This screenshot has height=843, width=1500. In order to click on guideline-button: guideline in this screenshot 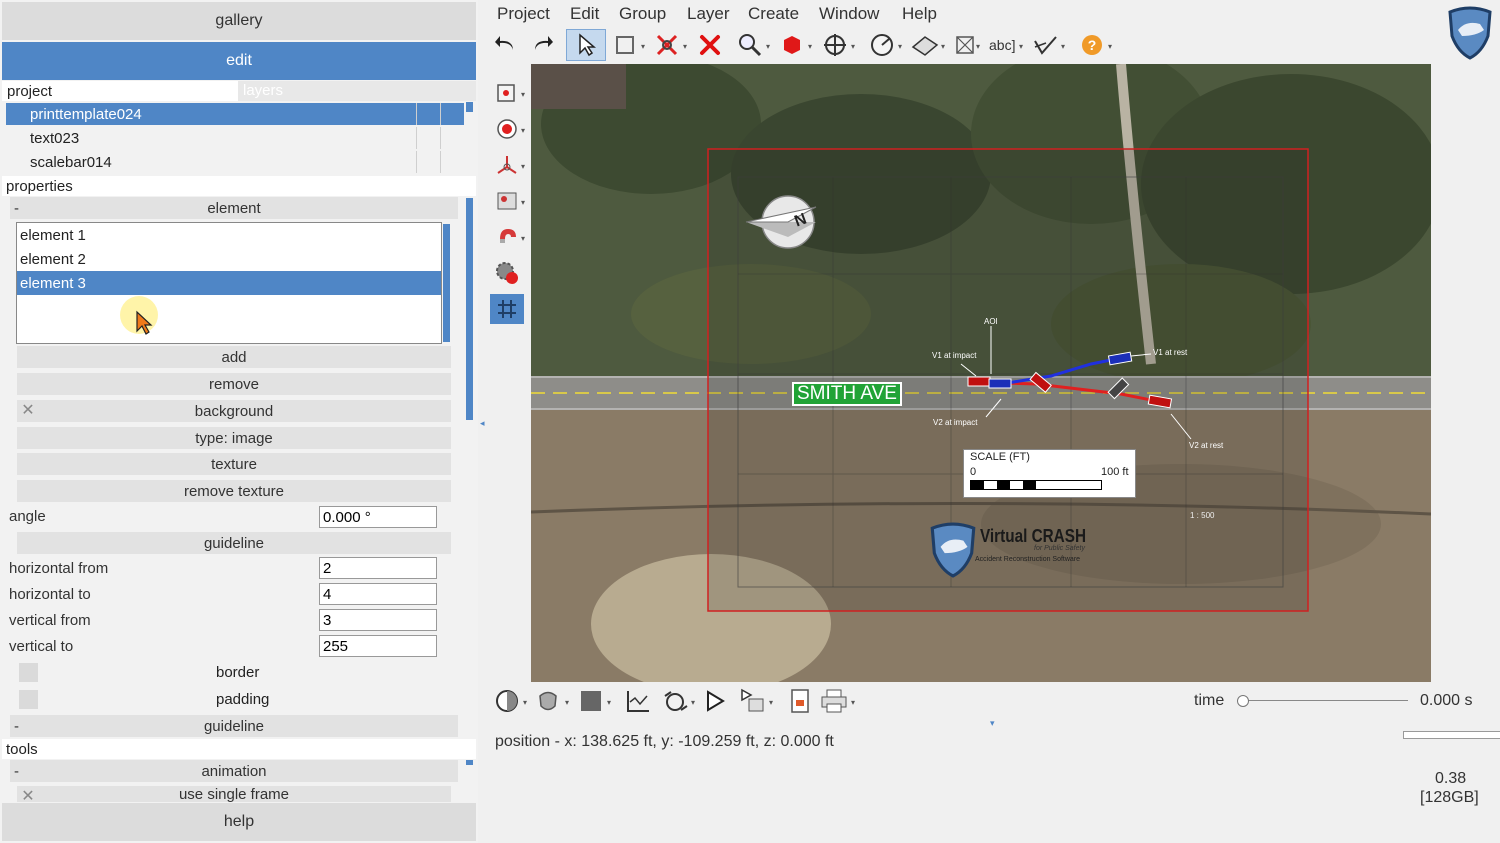, I will do `click(234, 543)`.